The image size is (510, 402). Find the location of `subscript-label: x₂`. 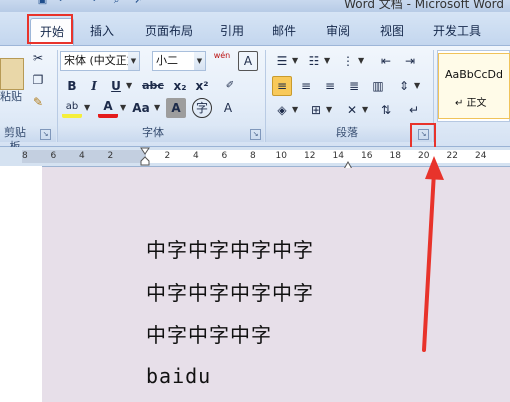

subscript-label: x₂ is located at coordinates (180, 86).